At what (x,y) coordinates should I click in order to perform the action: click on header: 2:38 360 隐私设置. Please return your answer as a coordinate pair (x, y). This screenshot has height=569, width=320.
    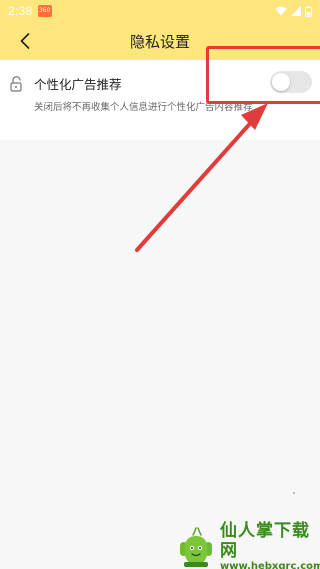
    Looking at the image, I should click on (160, 30).